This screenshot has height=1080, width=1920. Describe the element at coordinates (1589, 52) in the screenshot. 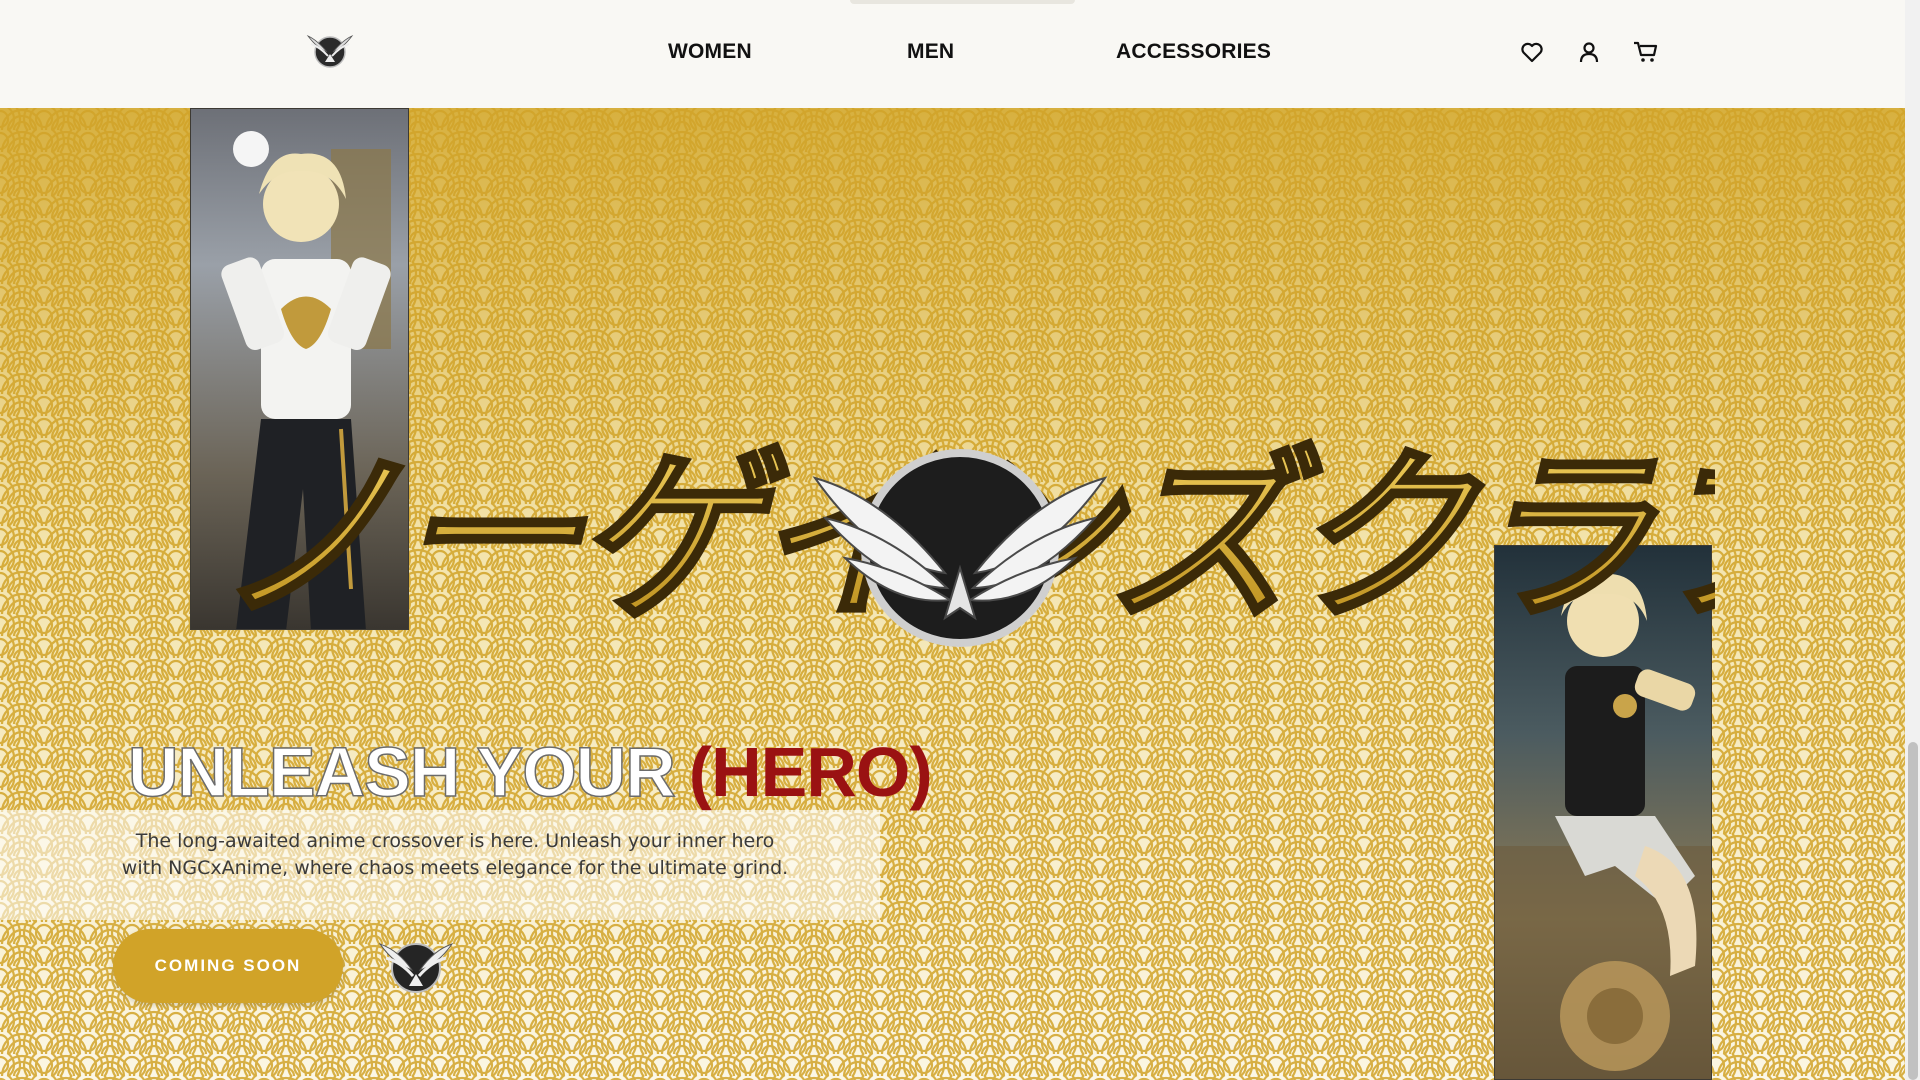

I see `user-icon` at that location.